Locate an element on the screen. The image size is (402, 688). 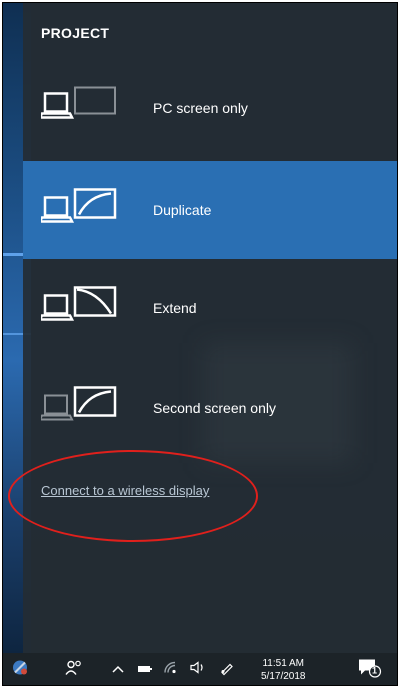
clock-date: 5/17/2018 is located at coordinates (283, 676).